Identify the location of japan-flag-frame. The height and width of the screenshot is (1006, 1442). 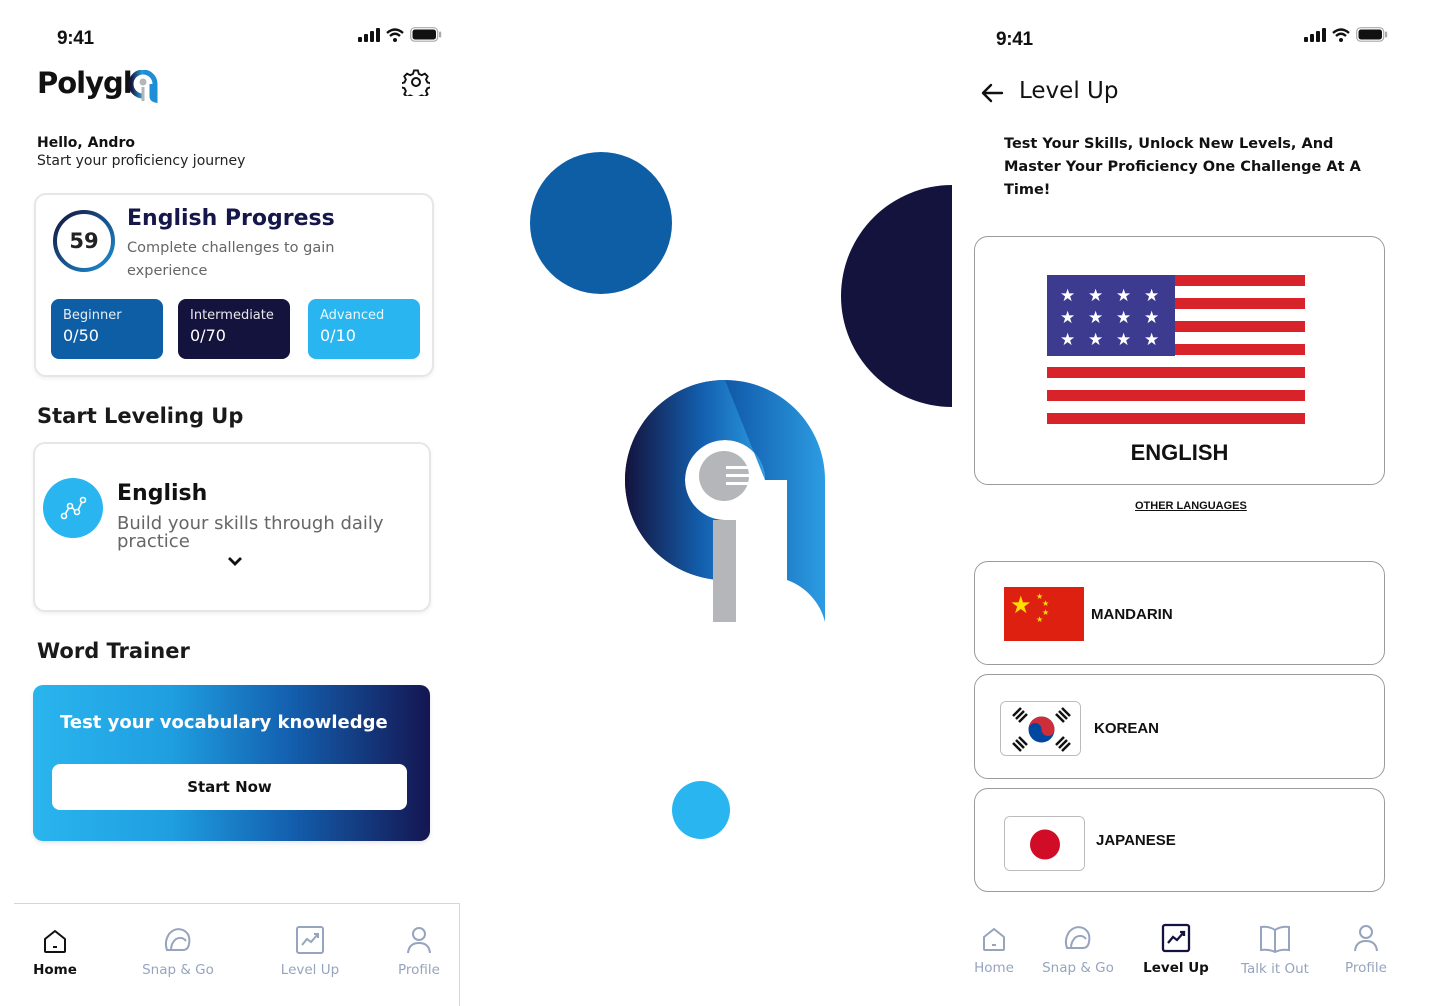
(1044, 843).